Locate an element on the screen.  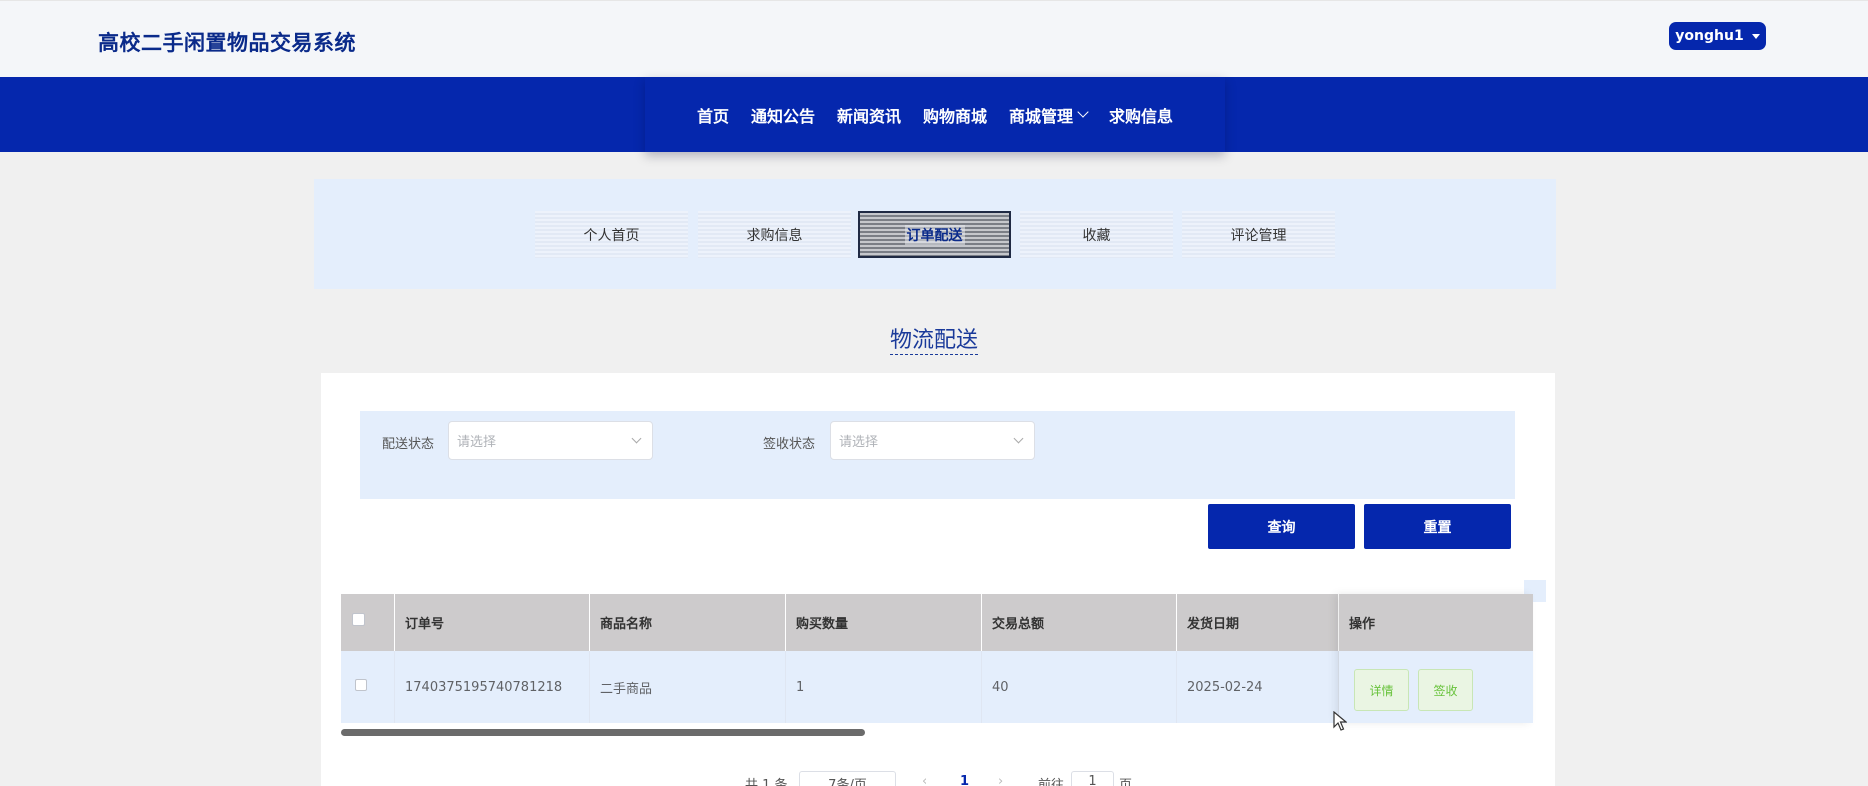
tab-review-management: 评论管理 is located at coordinates (1258, 234).